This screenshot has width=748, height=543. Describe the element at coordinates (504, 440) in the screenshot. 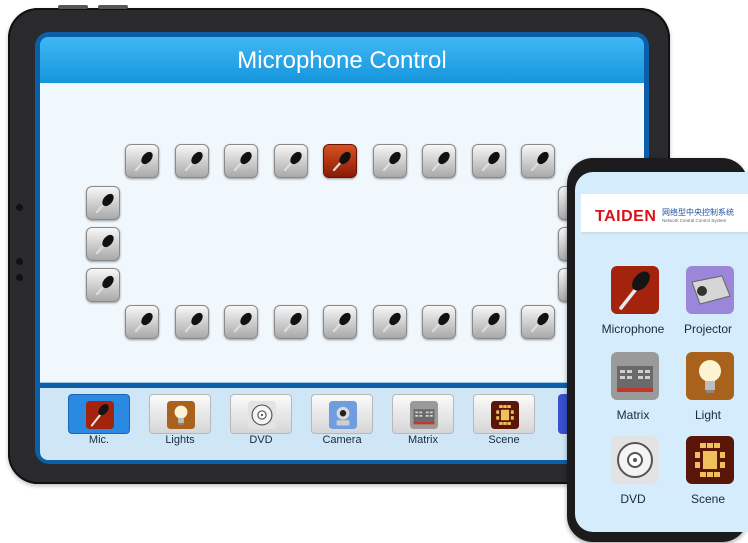

I see `dock-label: Scene` at that location.